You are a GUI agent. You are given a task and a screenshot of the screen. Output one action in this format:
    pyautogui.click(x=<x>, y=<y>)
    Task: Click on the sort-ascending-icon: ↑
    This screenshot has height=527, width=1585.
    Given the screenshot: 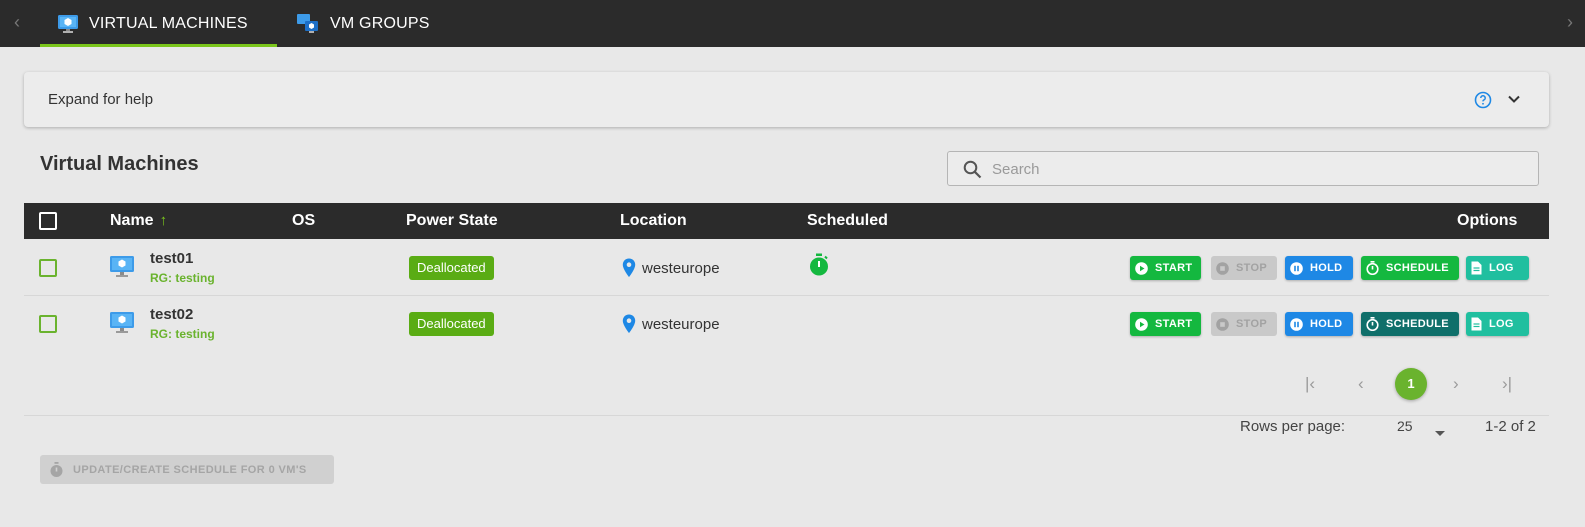 What is the action you would take?
    pyautogui.click(x=163, y=220)
    